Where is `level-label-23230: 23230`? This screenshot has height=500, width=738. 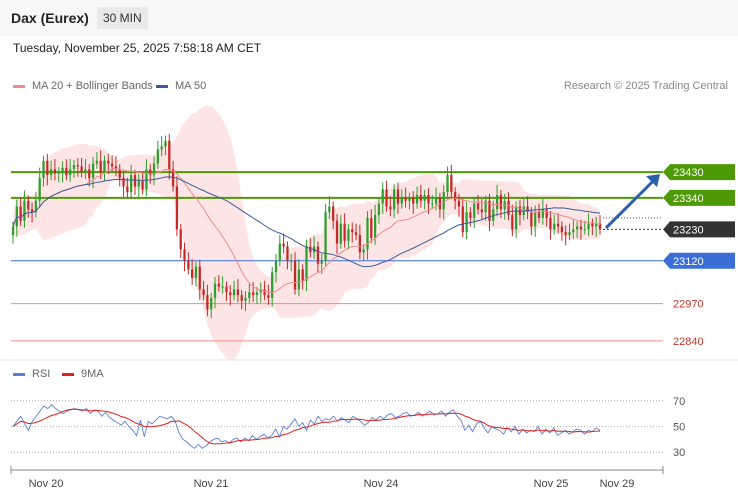
level-label-23230: 23230 is located at coordinates (688, 230).